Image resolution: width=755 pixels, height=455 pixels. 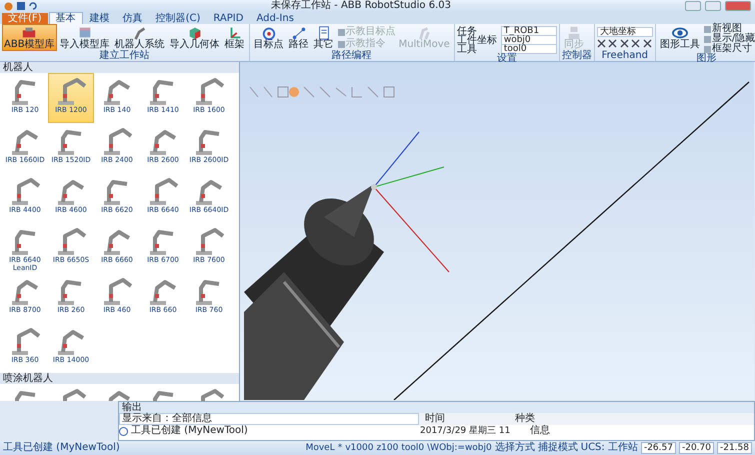 I want to click on message-text: 工具已创建 (MyNewTool), so click(x=189, y=431).